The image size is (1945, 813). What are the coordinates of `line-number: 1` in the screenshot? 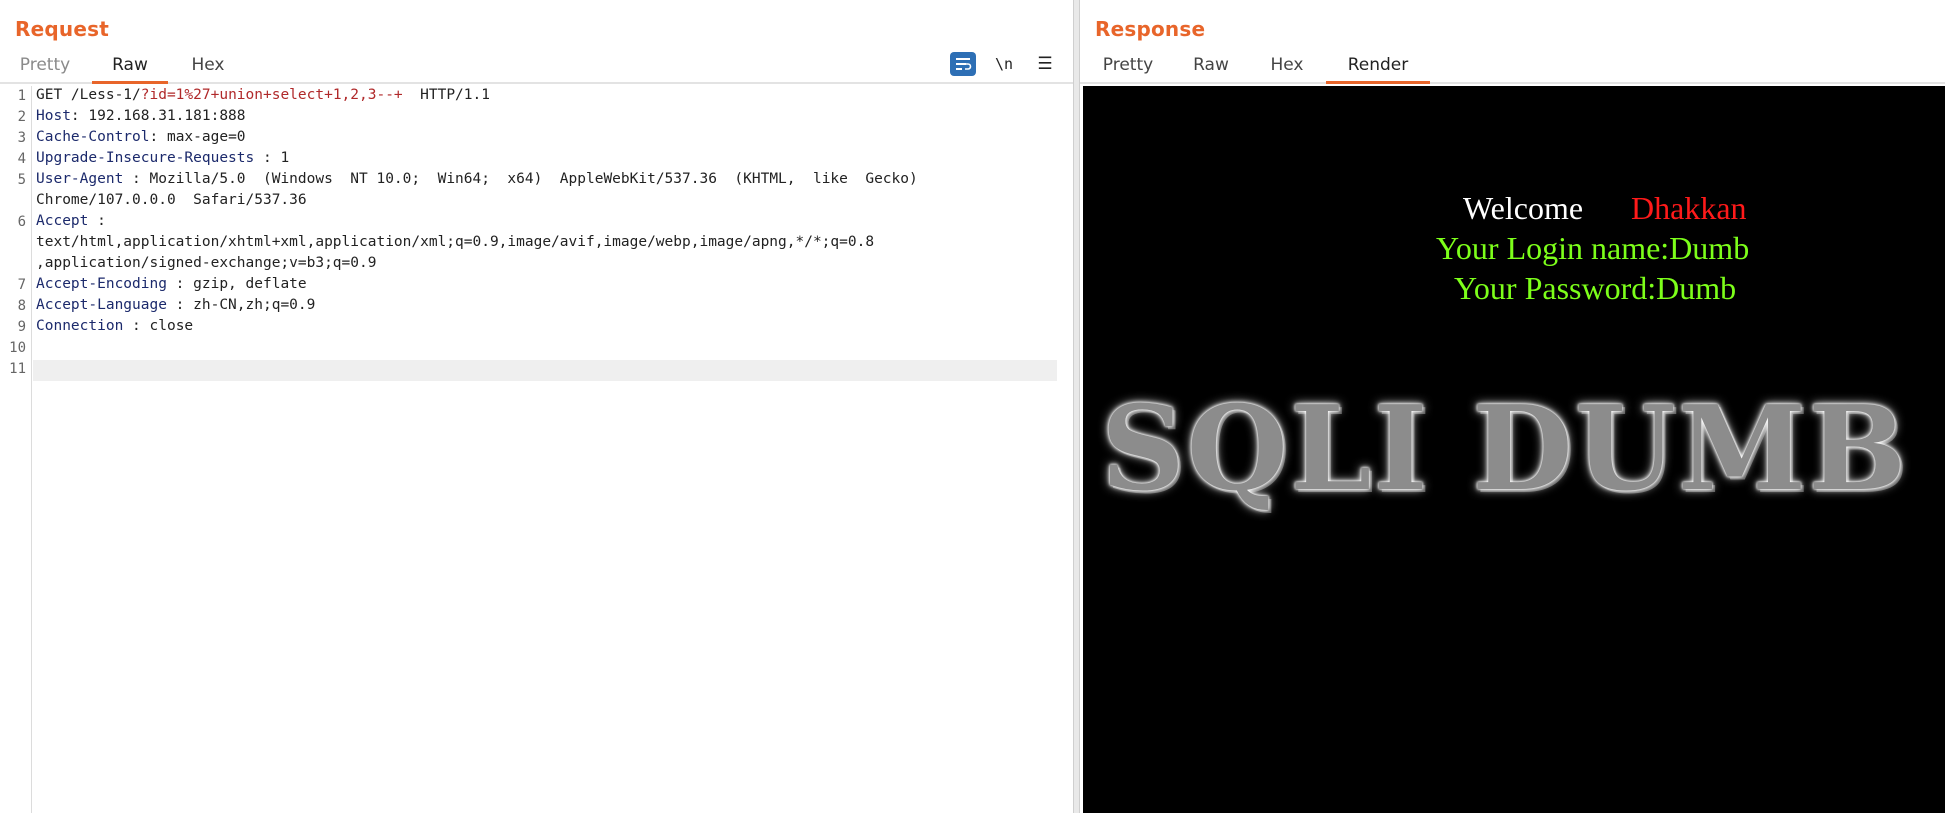 It's located at (21, 96).